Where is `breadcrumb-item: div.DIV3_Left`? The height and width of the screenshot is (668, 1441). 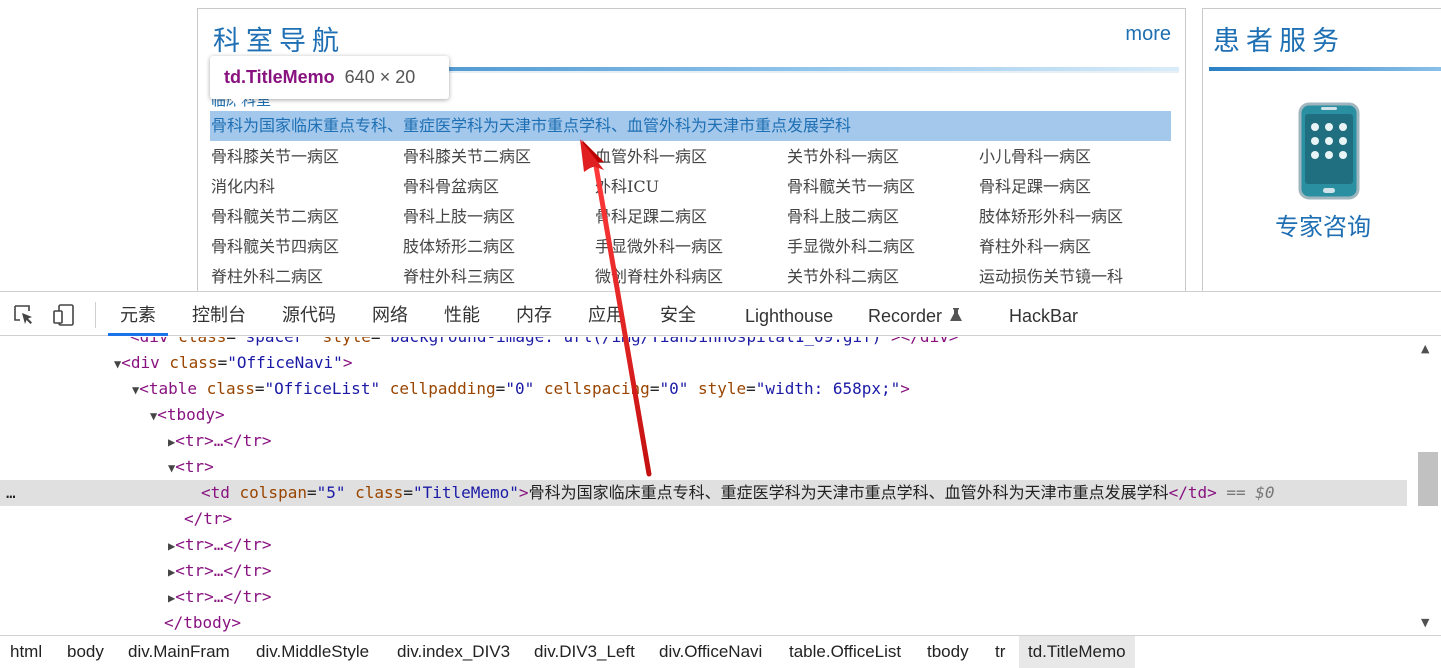 breadcrumb-item: div.DIV3_Left is located at coordinates (584, 652).